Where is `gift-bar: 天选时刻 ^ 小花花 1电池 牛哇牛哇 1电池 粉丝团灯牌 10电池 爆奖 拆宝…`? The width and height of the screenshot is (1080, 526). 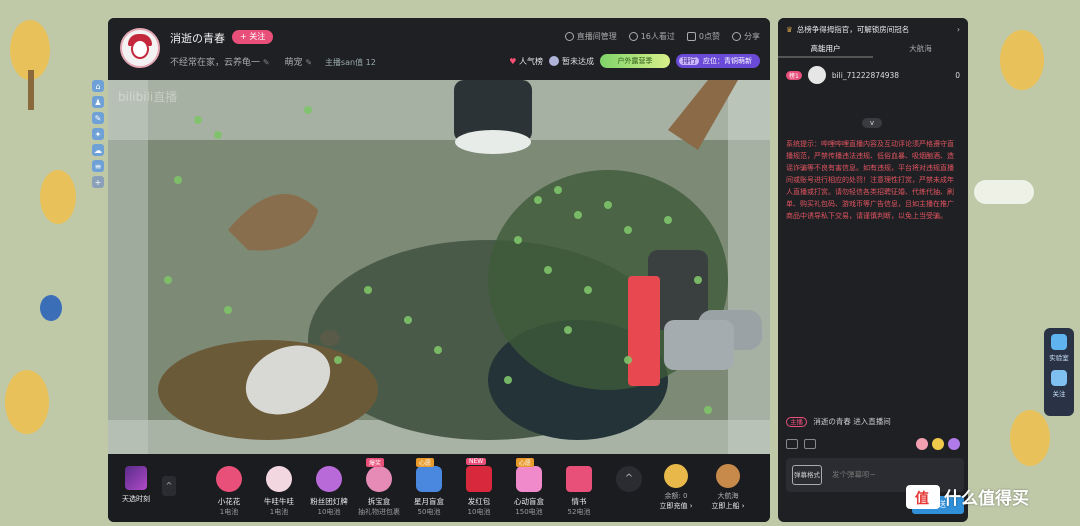 gift-bar: 天选时刻 ^ 小花花 1电池 牛哇牛哇 1电池 粉丝团灯牌 10电池 爆奖 拆宝… is located at coordinates (439, 488).